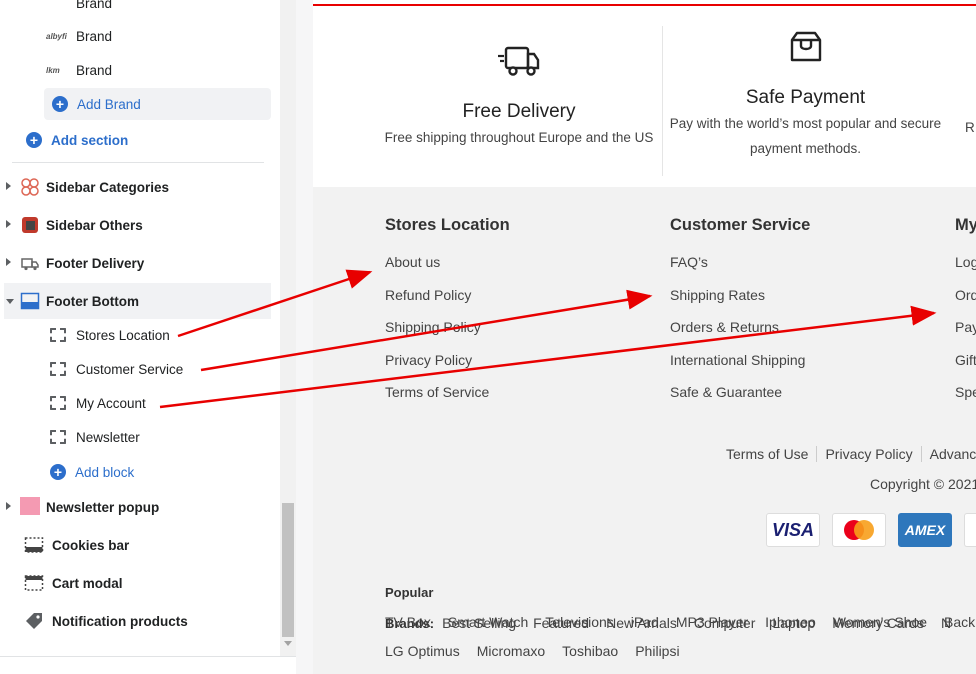 This screenshot has height=674, width=976. What do you see at coordinates (130, 369) in the screenshot?
I see `block-label: Customer Service` at bounding box center [130, 369].